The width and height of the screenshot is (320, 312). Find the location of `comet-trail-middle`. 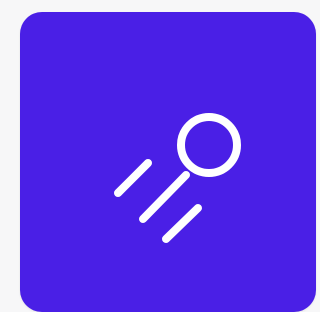

comet-trail-middle is located at coordinates (164, 197).